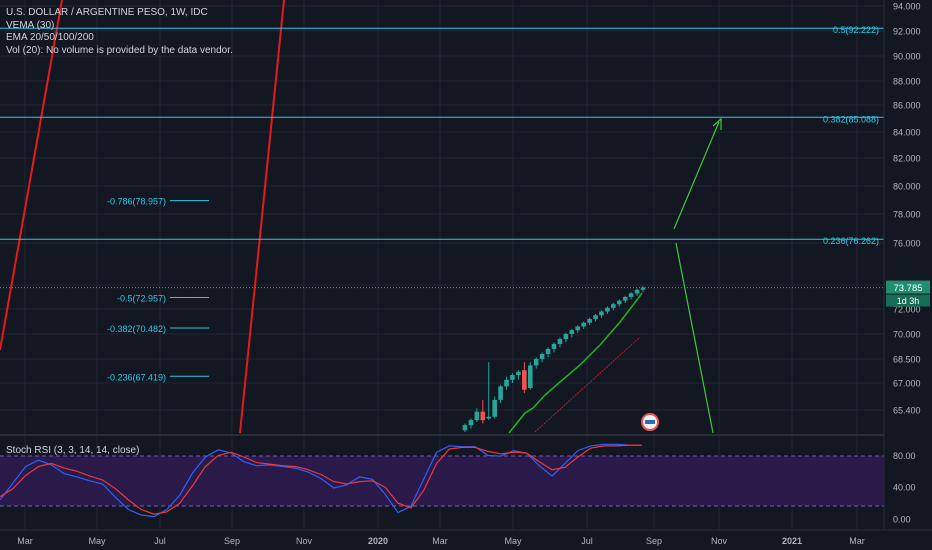 The width and height of the screenshot is (932, 550). What do you see at coordinates (97, 541) in the screenshot?
I see `time-tick-1: May` at bounding box center [97, 541].